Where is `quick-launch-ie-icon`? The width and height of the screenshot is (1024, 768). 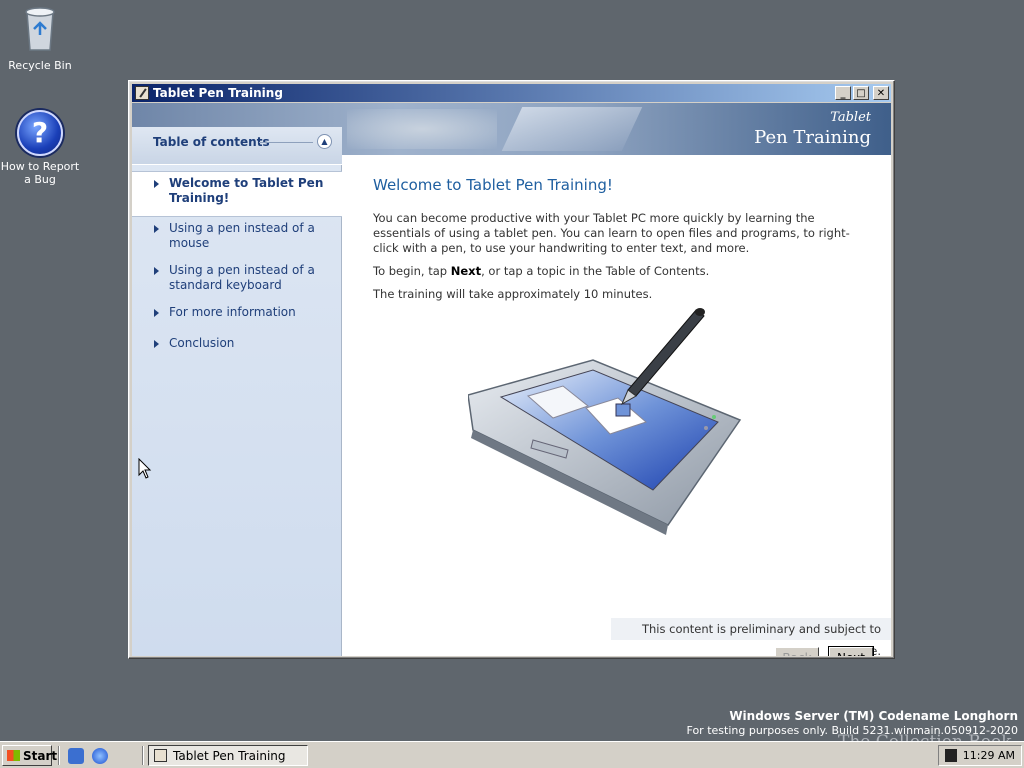
quick-launch-ie-icon is located at coordinates (100, 756).